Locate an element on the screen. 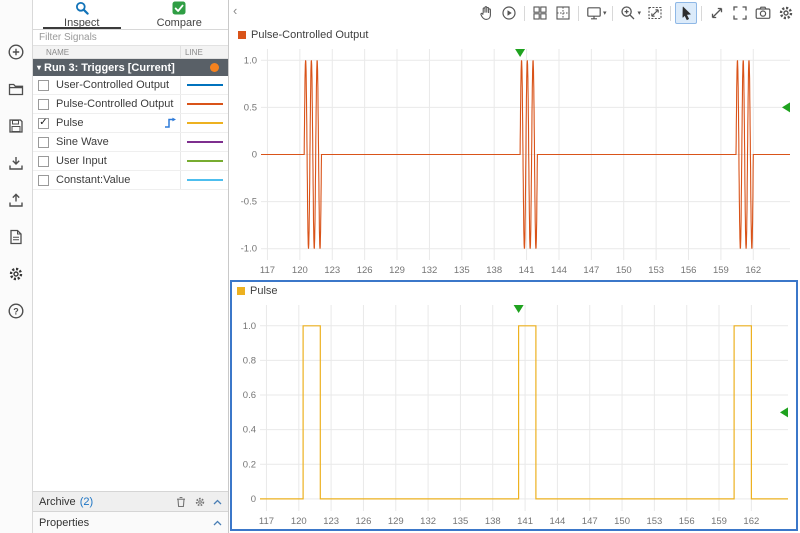  legend-label: Pulse-Controlled Output is located at coordinates (310, 35).